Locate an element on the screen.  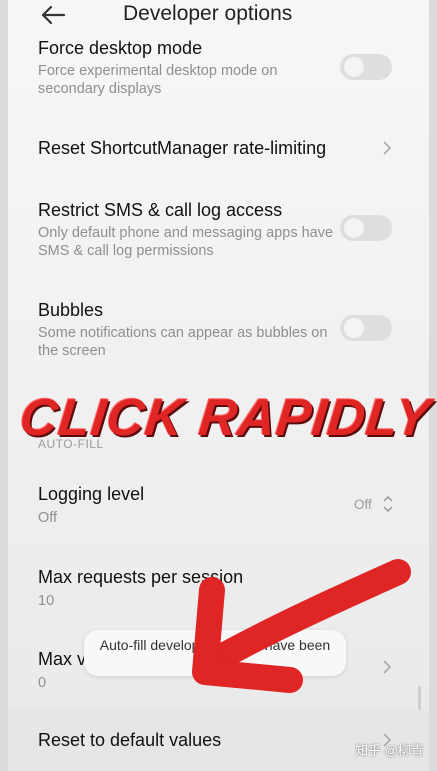
section-header-autofill: AUTO-FILL is located at coordinates (71, 444).